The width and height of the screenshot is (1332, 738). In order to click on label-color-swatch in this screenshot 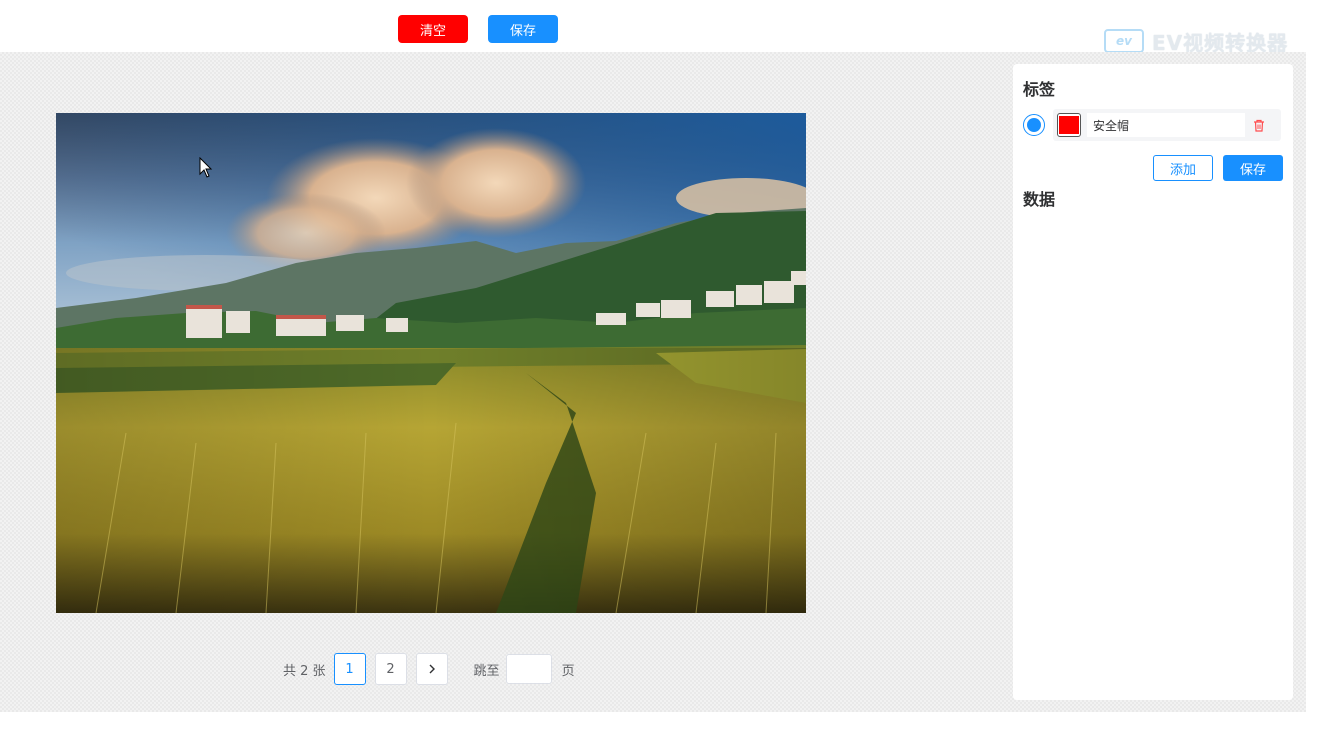, I will do `click(1069, 125)`.